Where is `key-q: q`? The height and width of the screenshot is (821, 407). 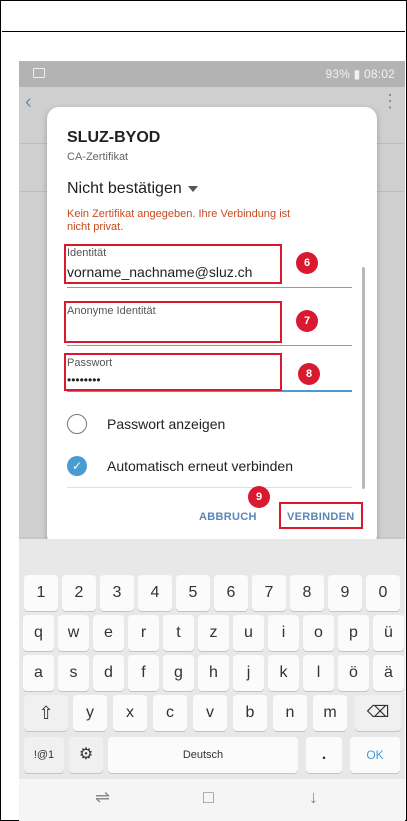 key-q: q is located at coordinates (38, 633).